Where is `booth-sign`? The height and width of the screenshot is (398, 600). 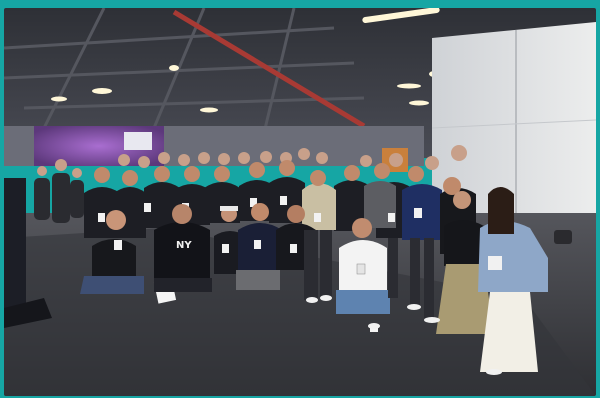 booth-sign is located at coordinates (138, 141).